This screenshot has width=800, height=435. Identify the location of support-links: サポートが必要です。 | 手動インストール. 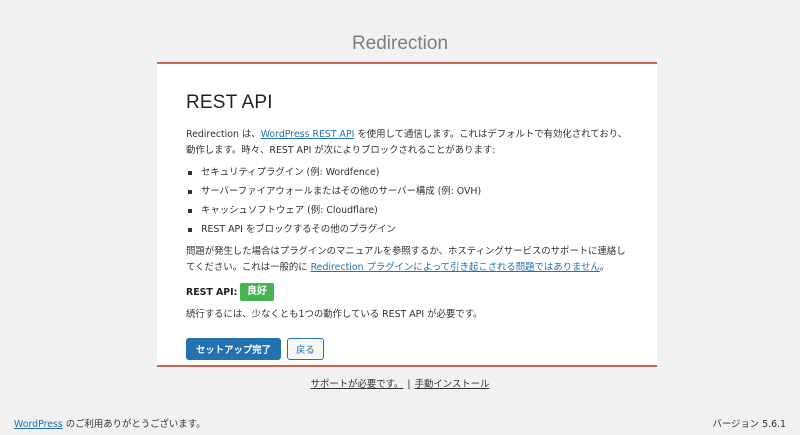
(400, 383).